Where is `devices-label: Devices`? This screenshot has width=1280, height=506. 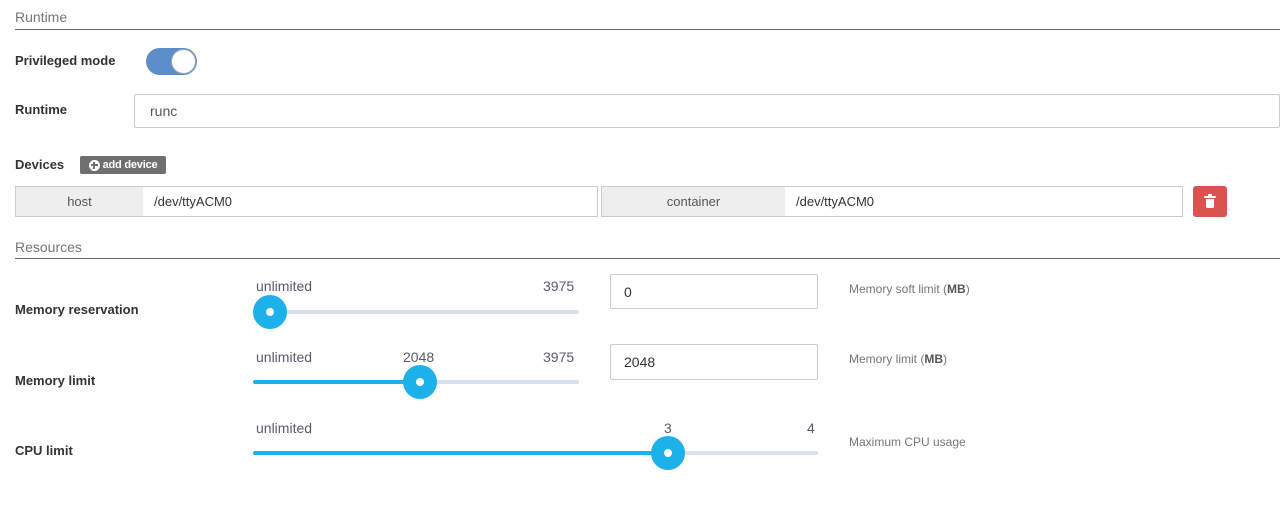 devices-label: Devices is located at coordinates (40, 164).